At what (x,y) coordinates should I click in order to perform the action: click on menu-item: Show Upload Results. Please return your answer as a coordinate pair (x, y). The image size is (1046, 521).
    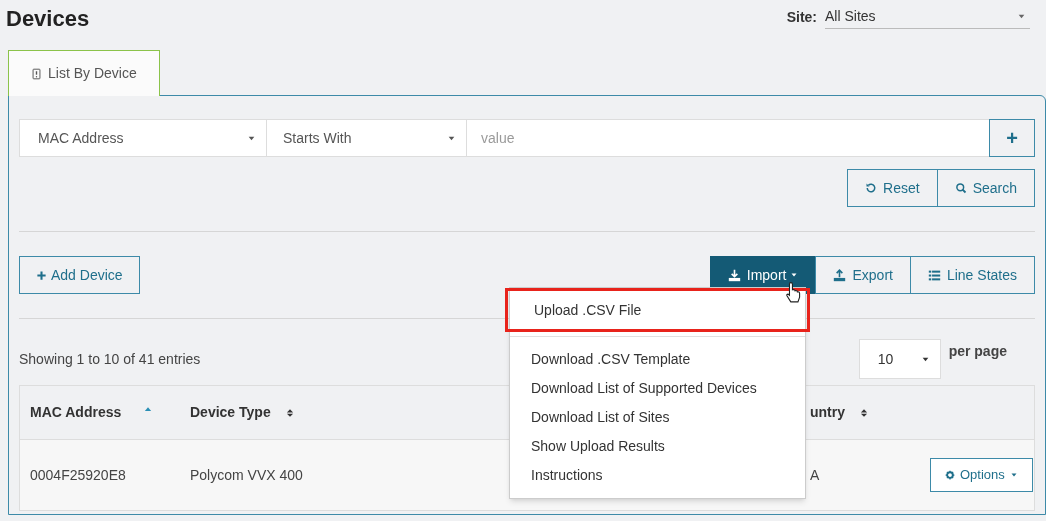
    Looking at the image, I should click on (657, 446).